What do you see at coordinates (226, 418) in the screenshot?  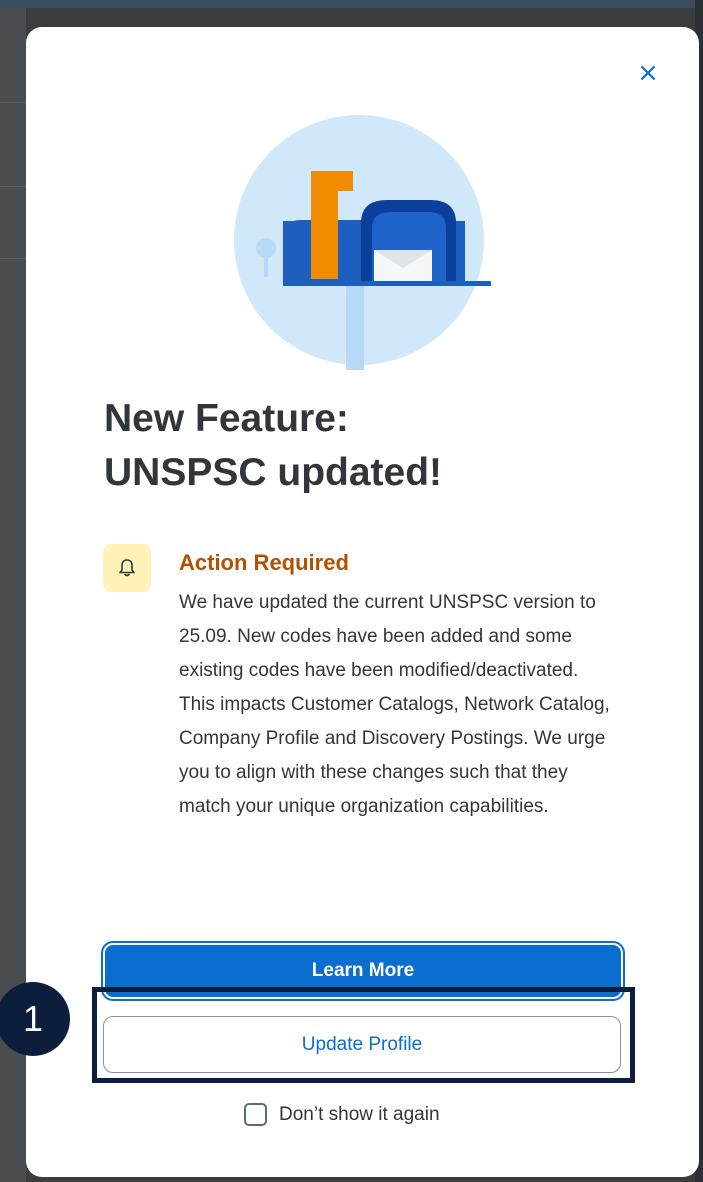 I see `title-line-1: New Feature:` at bounding box center [226, 418].